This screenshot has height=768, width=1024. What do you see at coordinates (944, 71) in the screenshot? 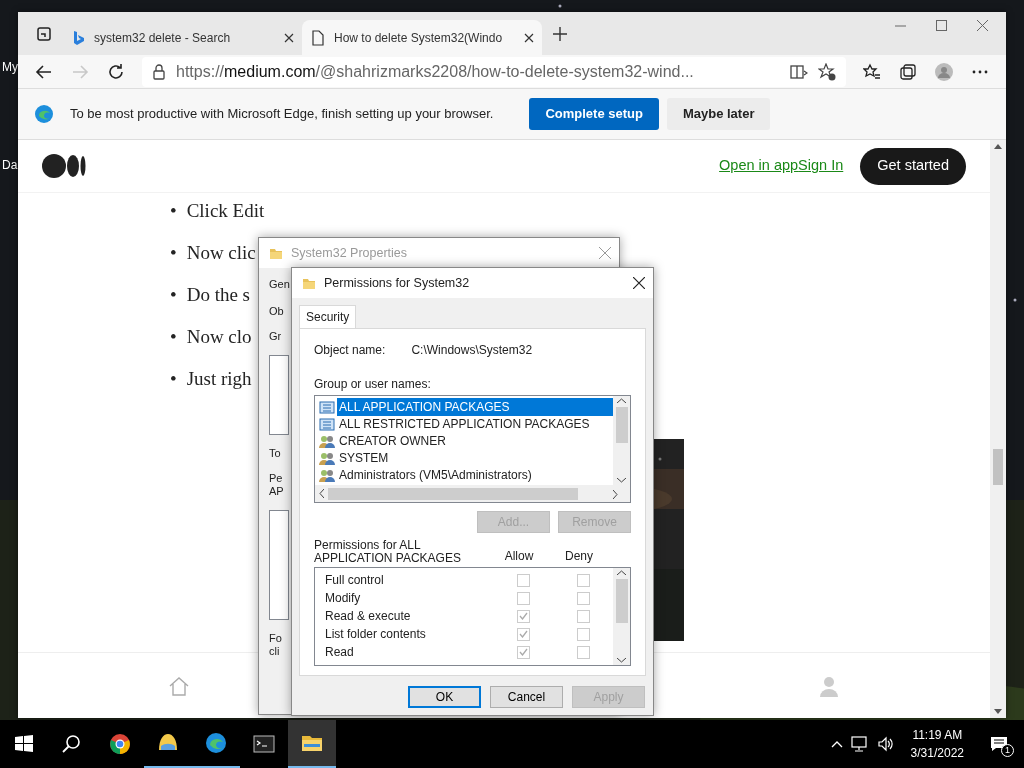
I see `profile-icon` at bounding box center [944, 71].